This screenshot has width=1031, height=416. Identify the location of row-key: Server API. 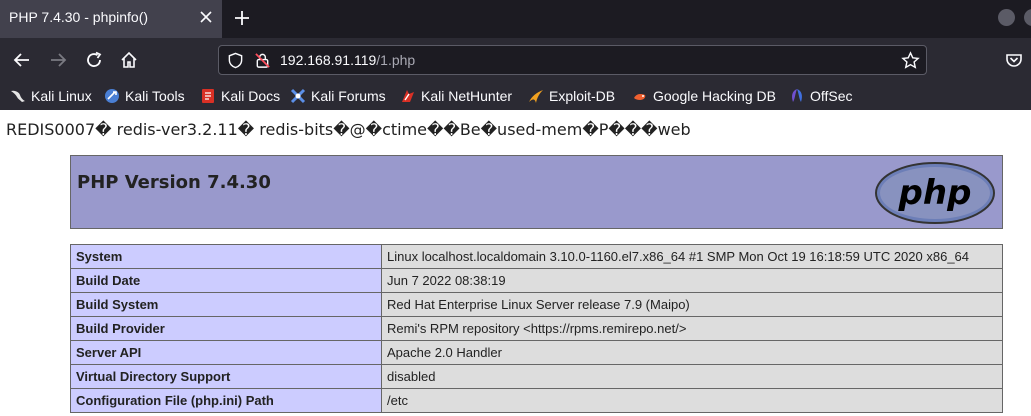
(226, 352).